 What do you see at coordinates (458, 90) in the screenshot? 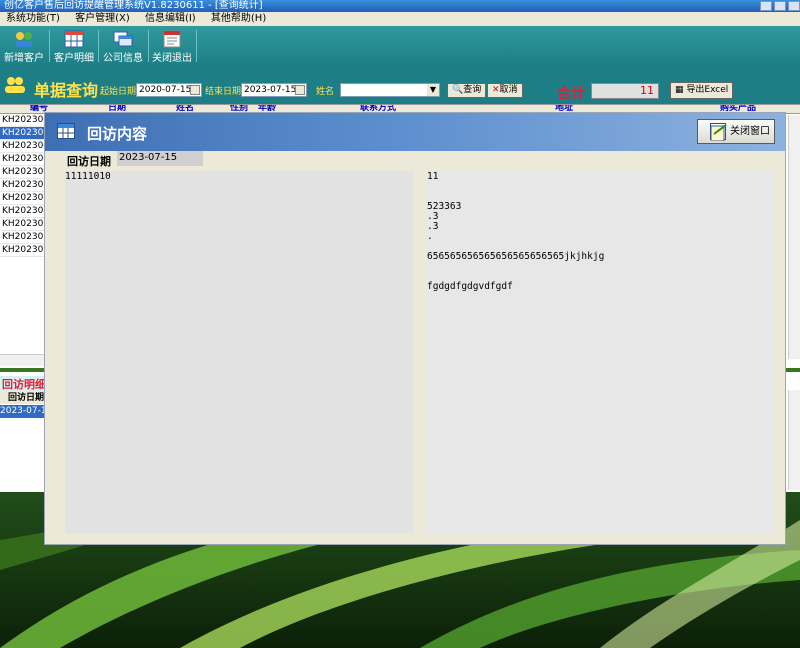
I see `search-icon: 🔍` at bounding box center [458, 90].